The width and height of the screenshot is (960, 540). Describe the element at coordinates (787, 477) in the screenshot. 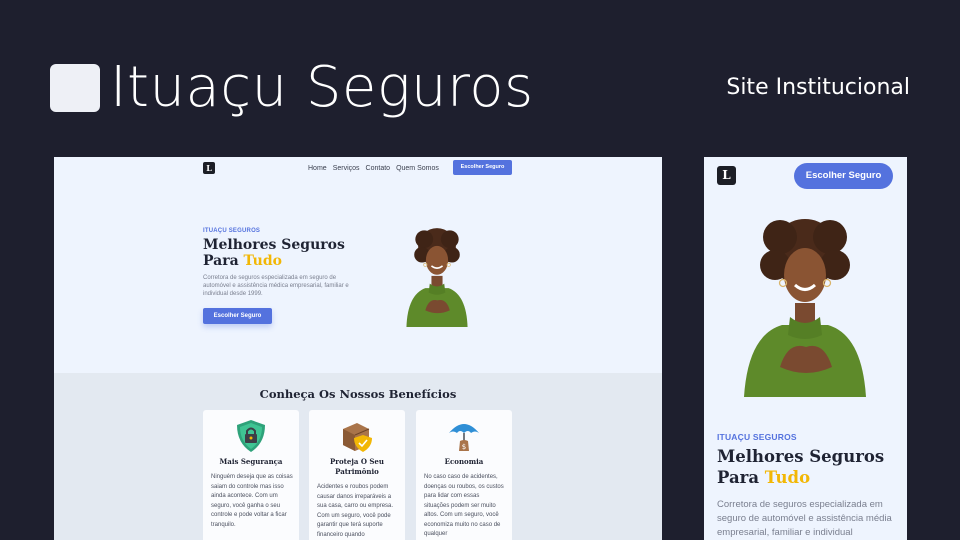

I see `mobile-hero-title-highlight: Tudo` at that location.